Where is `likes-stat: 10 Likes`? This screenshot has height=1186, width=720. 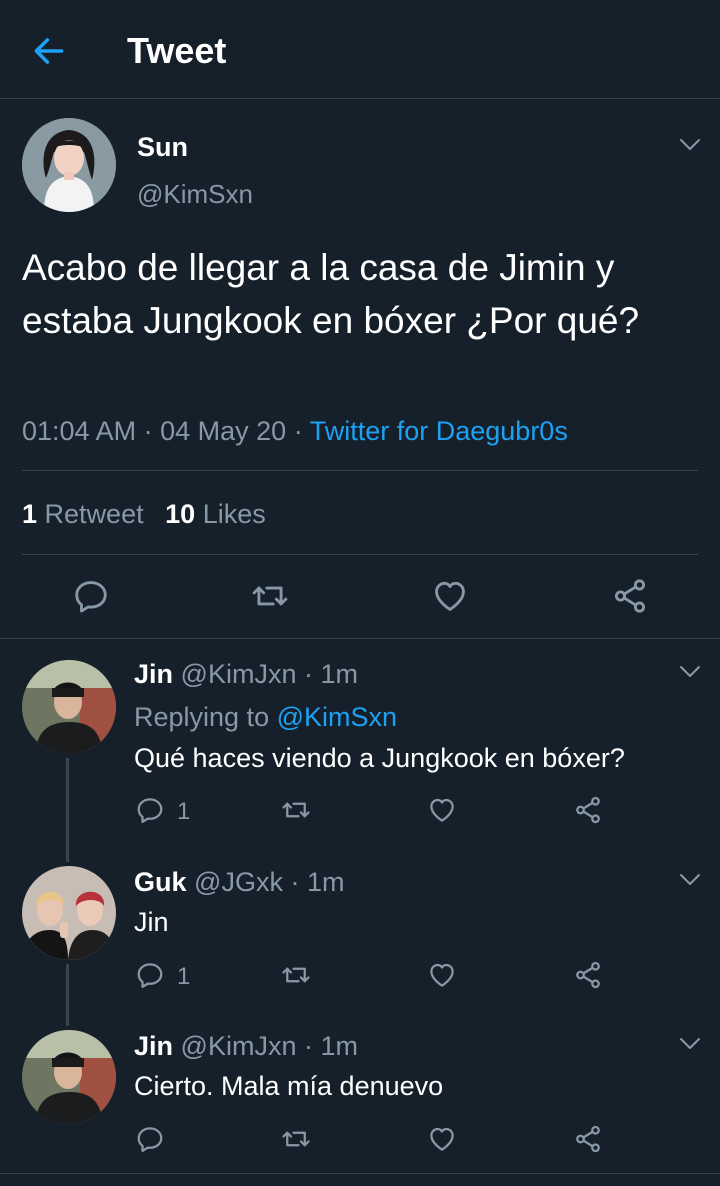
likes-stat: 10 Likes is located at coordinates (215, 514).